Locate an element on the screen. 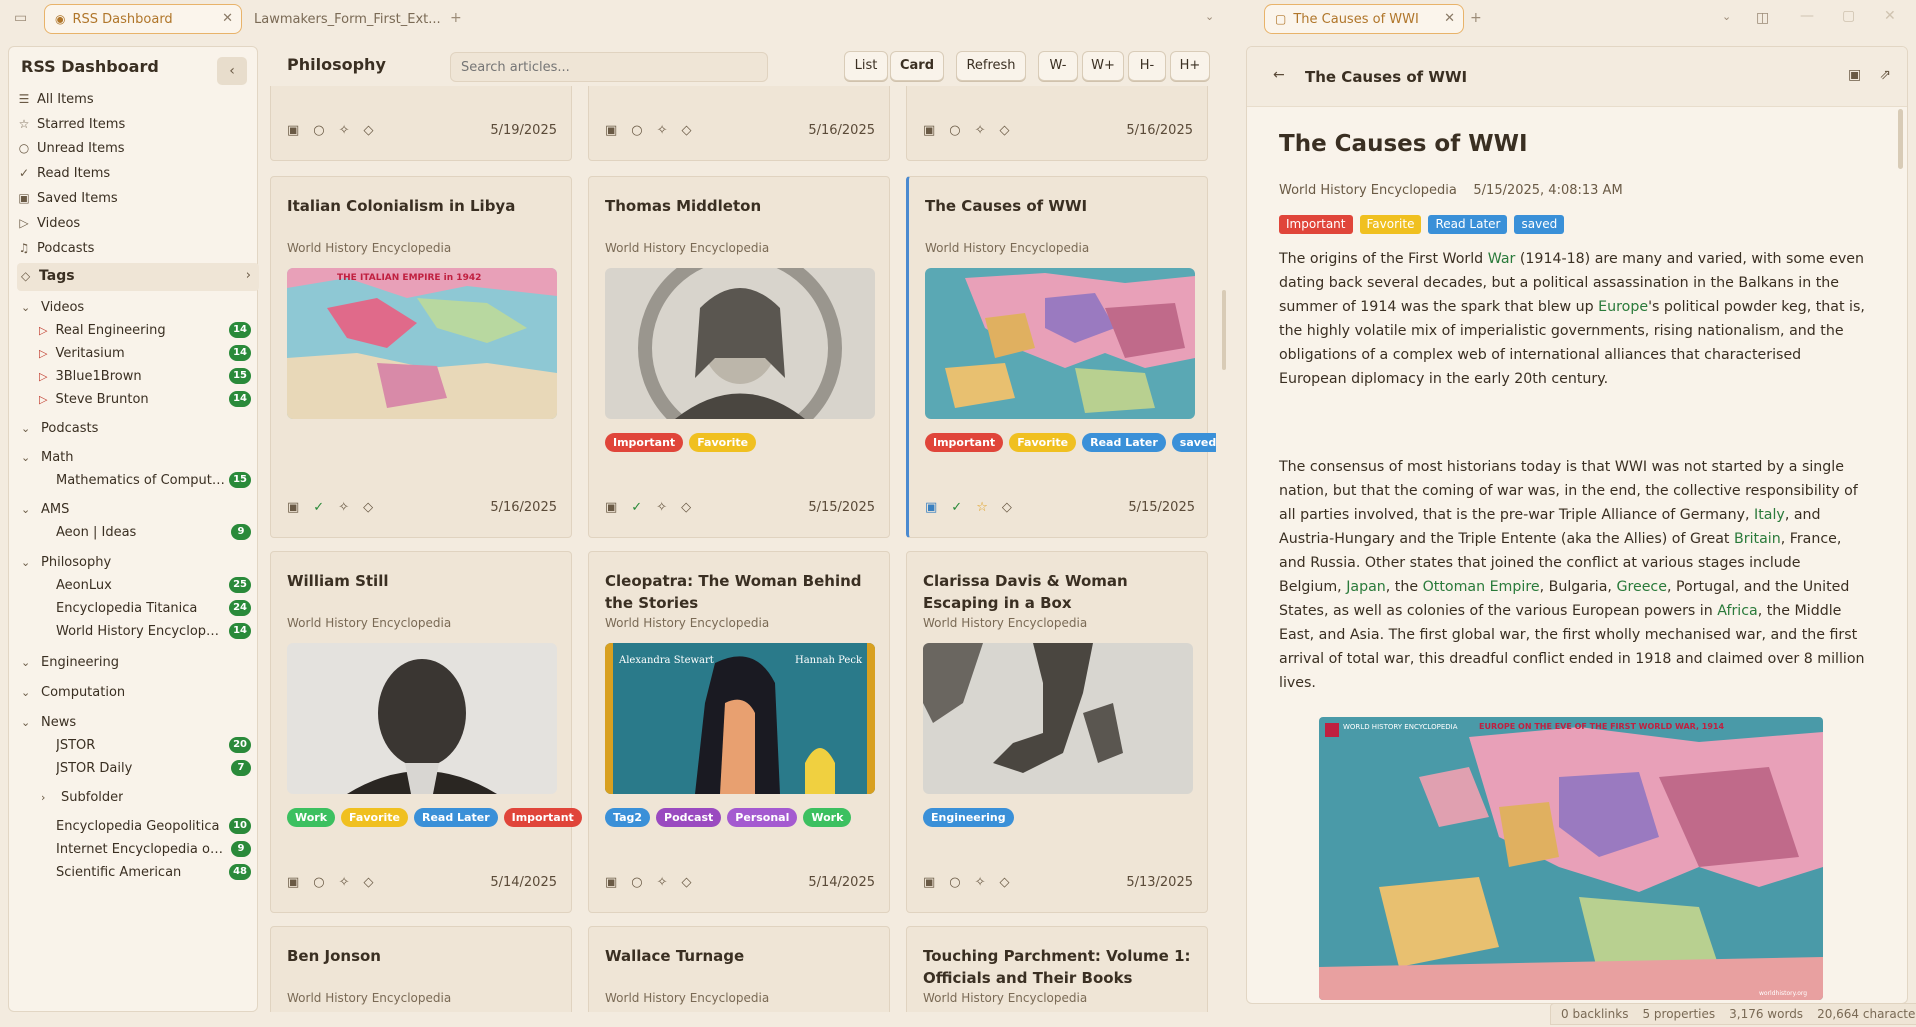 The width and height of the screenshot is (1916, 1027). folder-philosophy: ⌄ Philosophy is located at coordinates (66, 562).